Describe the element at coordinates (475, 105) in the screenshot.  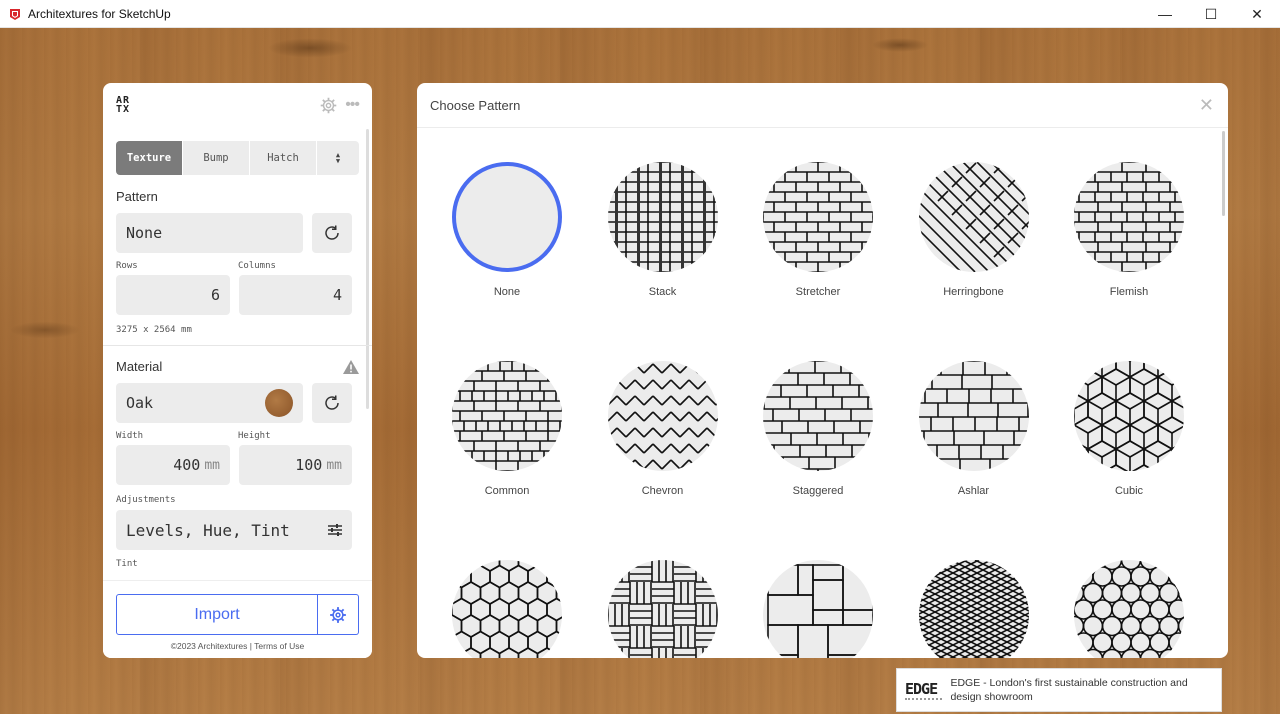
I see `dialog-title: Choose Pattern` at that location.